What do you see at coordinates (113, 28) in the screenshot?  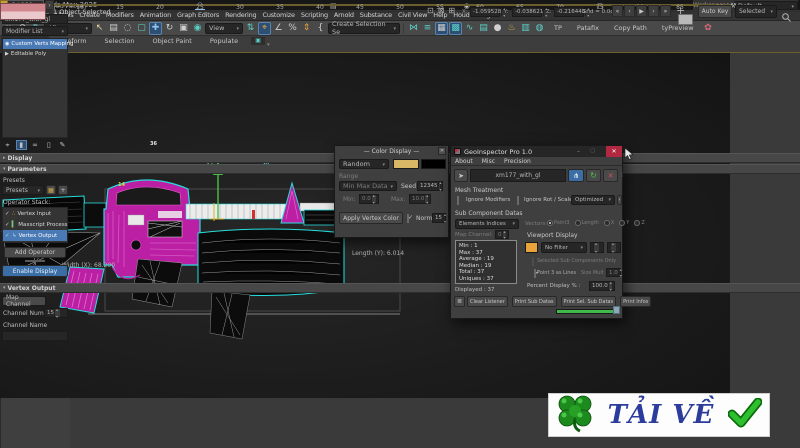 I see `select-by-name-icon: ▤` at bounding box center [113, 28].